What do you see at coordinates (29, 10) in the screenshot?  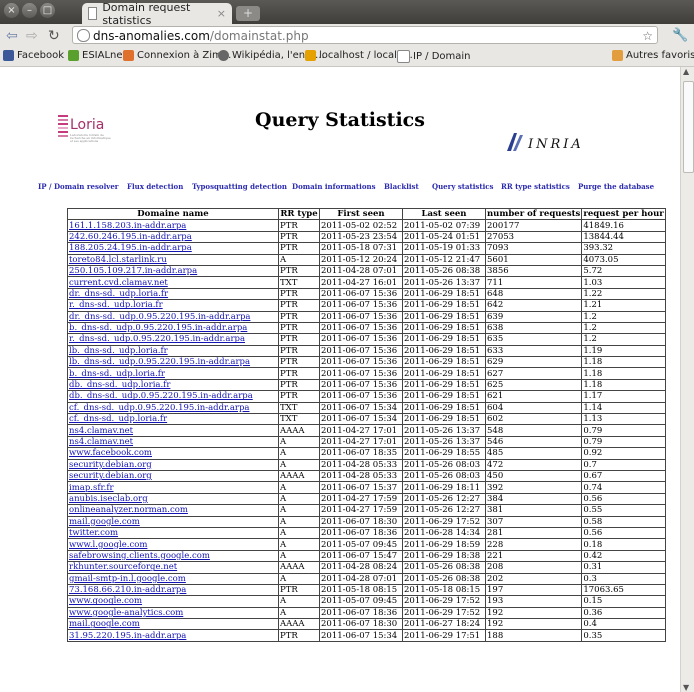 I see `minimize-window-icon: –` at bounding box center [29, 10].